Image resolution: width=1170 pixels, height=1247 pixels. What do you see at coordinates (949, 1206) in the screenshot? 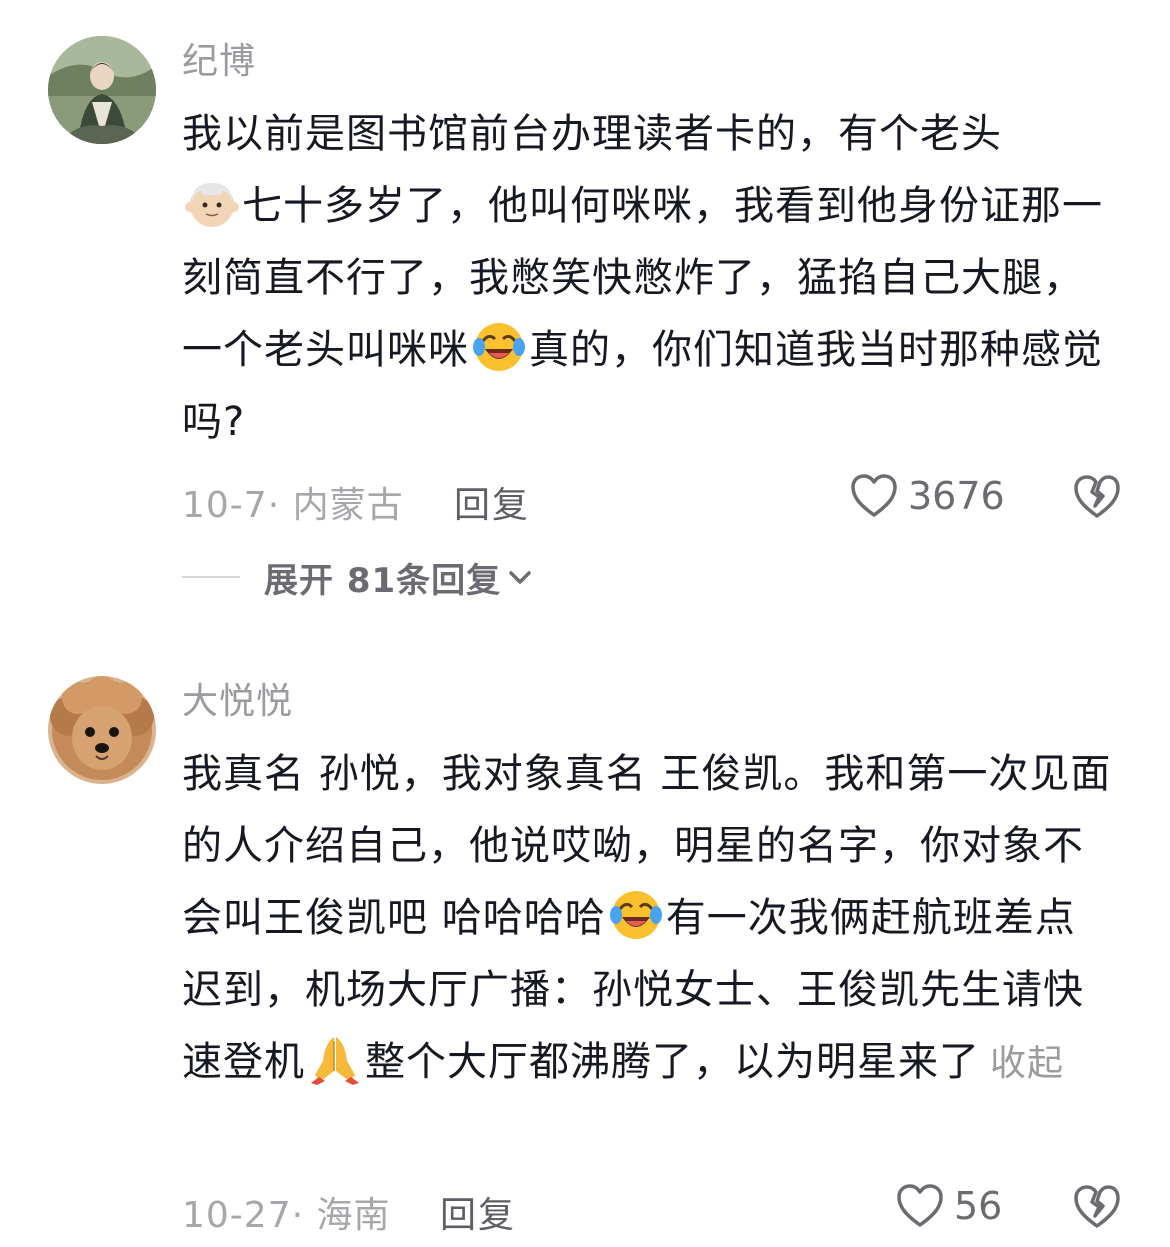
I see `like-button: 56` at bounding box center [949, 1206].